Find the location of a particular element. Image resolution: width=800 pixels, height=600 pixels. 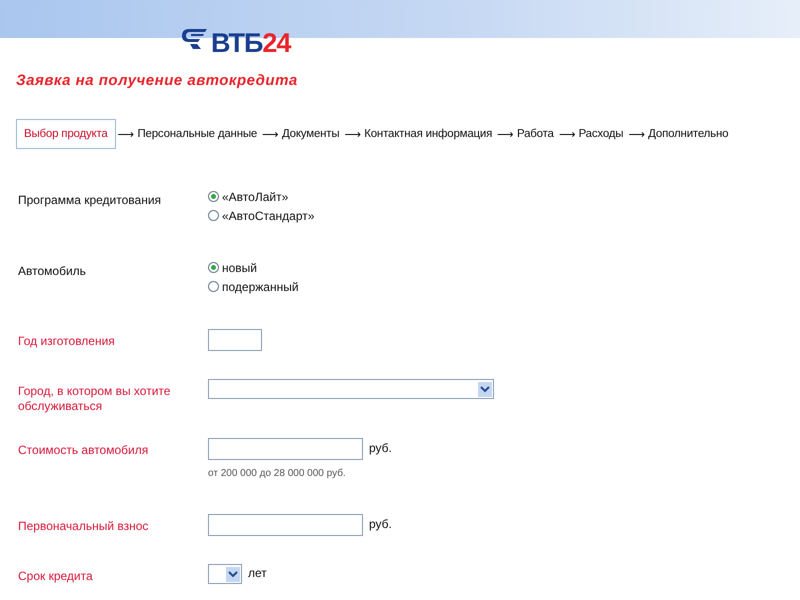

hint-text: от 200 000 до 28 000 000 руб. is located at coordinates (277, 473).